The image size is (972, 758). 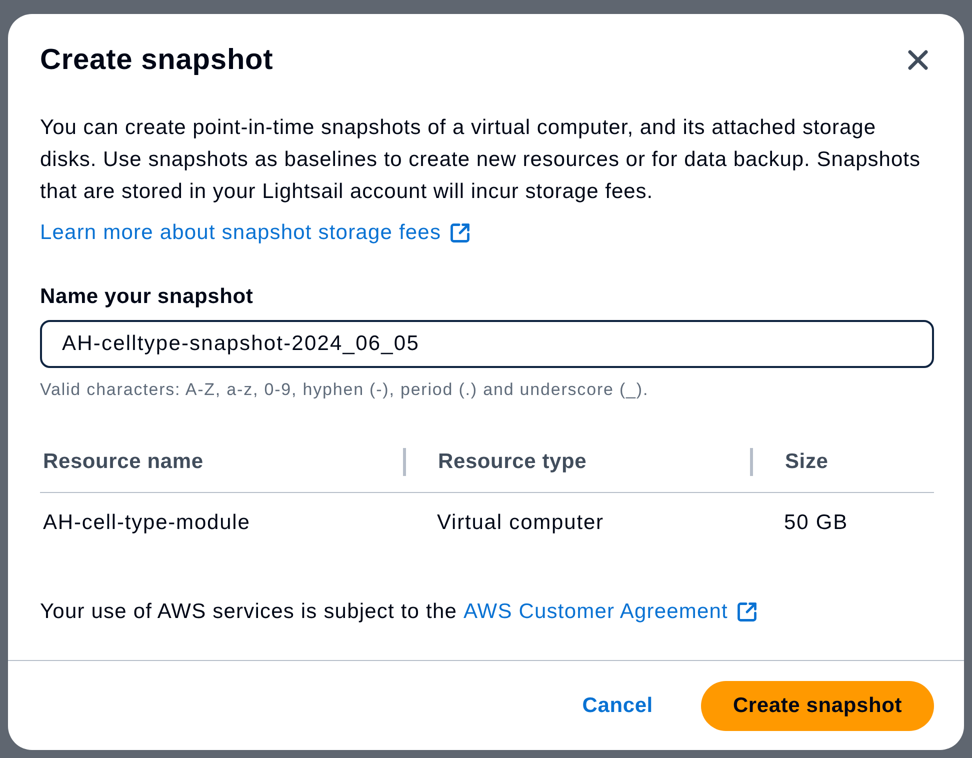 What do you see at coordinates (610, 612) in the screenshot?
I see `customer-agreement-link: AWS Customer Agreement` at bounding box center [610, 612].